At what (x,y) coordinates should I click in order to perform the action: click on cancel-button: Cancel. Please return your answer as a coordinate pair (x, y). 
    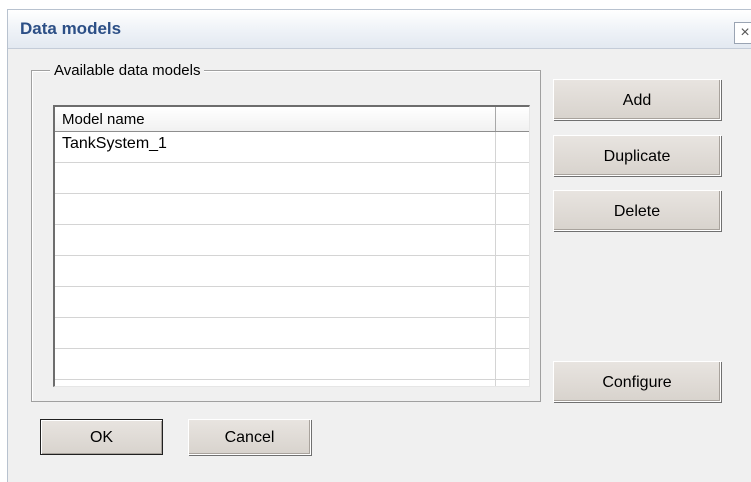
    Looking at the image, I should click on (249, 437).